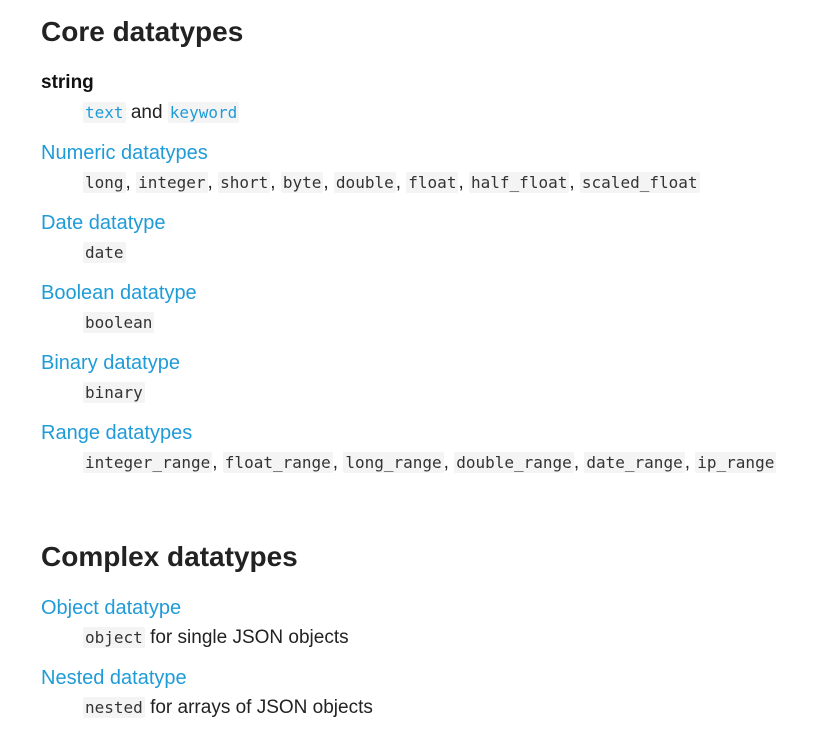  What do you see at coordinates (104, 182) in the screenshot?
I see `numeric-code: long` at bounding box center [104, 182].